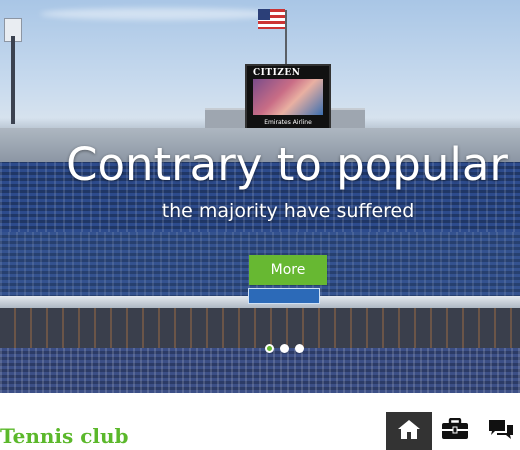 The image size is (520, 450). Describe the element at coordinates (277, 73) in the screenshot. I see `scoreboard-brand: CITIZEN` at that location.